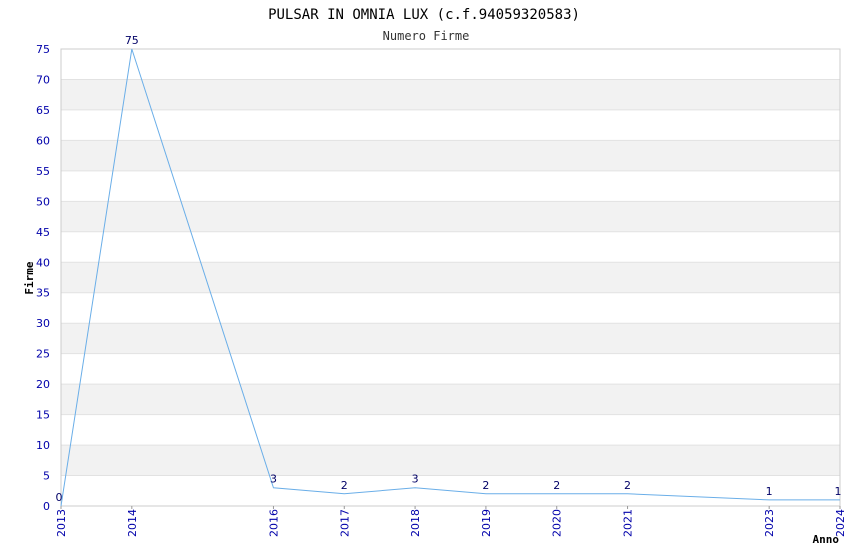  Describe the element at coordinates (43, 140) in the screenshot. I see `y-tick-label: 60` at that location.